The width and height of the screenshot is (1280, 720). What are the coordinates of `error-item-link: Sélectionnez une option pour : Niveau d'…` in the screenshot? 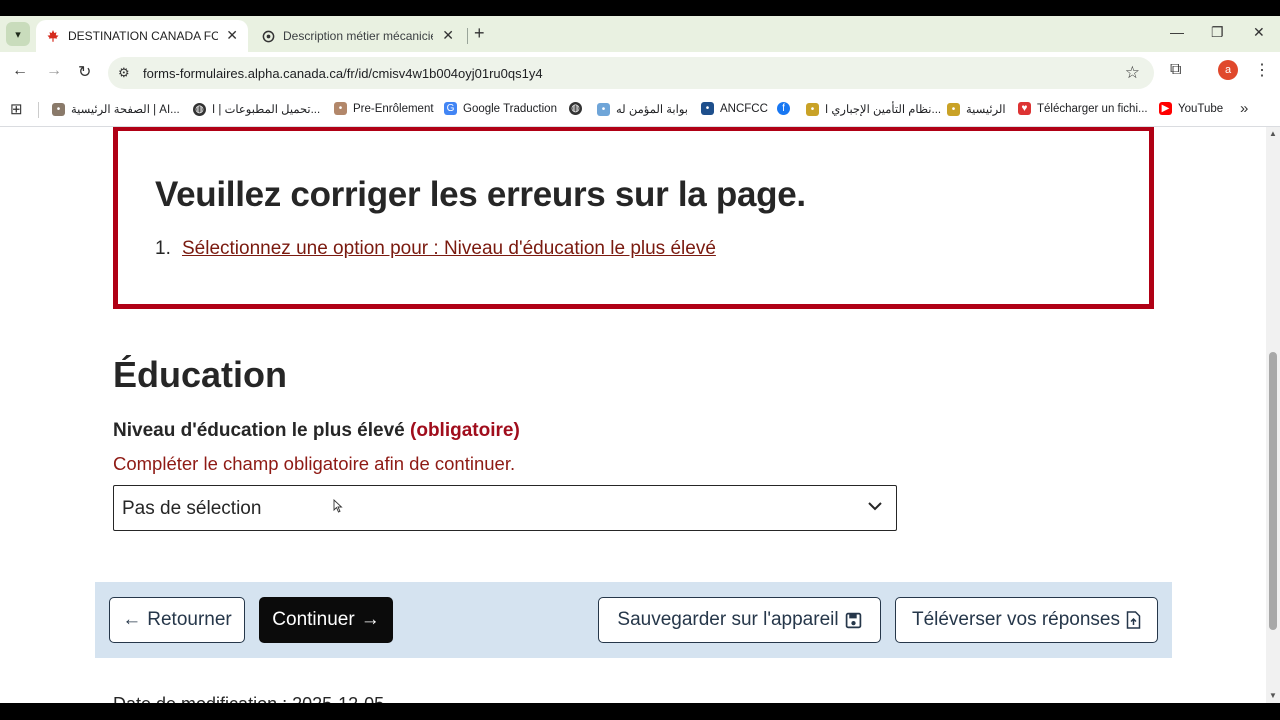 It's located at (449, 249).